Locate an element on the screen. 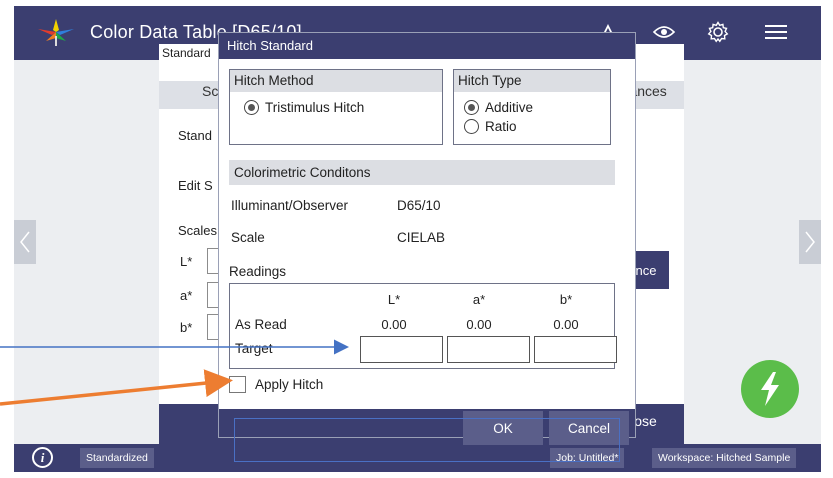 The height and width of the screenshot is (478, 833). measure-lightning-button is located at coordinates (770, 389).